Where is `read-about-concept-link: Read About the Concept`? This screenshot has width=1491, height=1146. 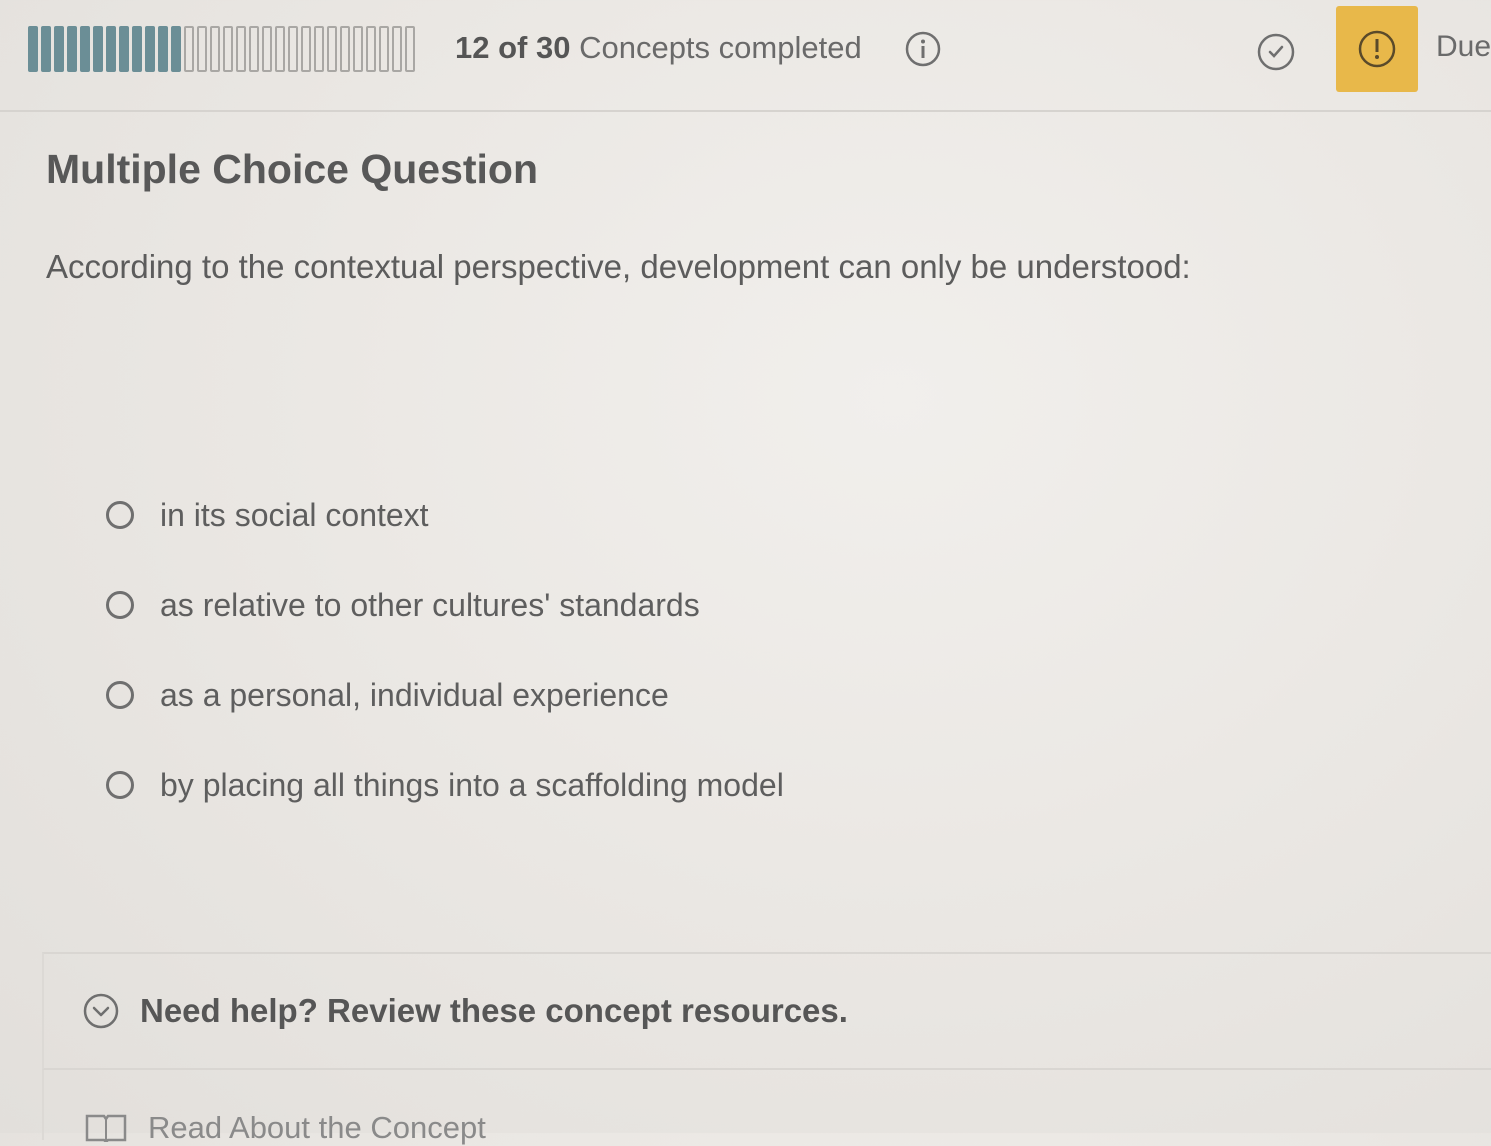
read-about-concept-link: Read About the Concept is located at coordinates (317, 1128).